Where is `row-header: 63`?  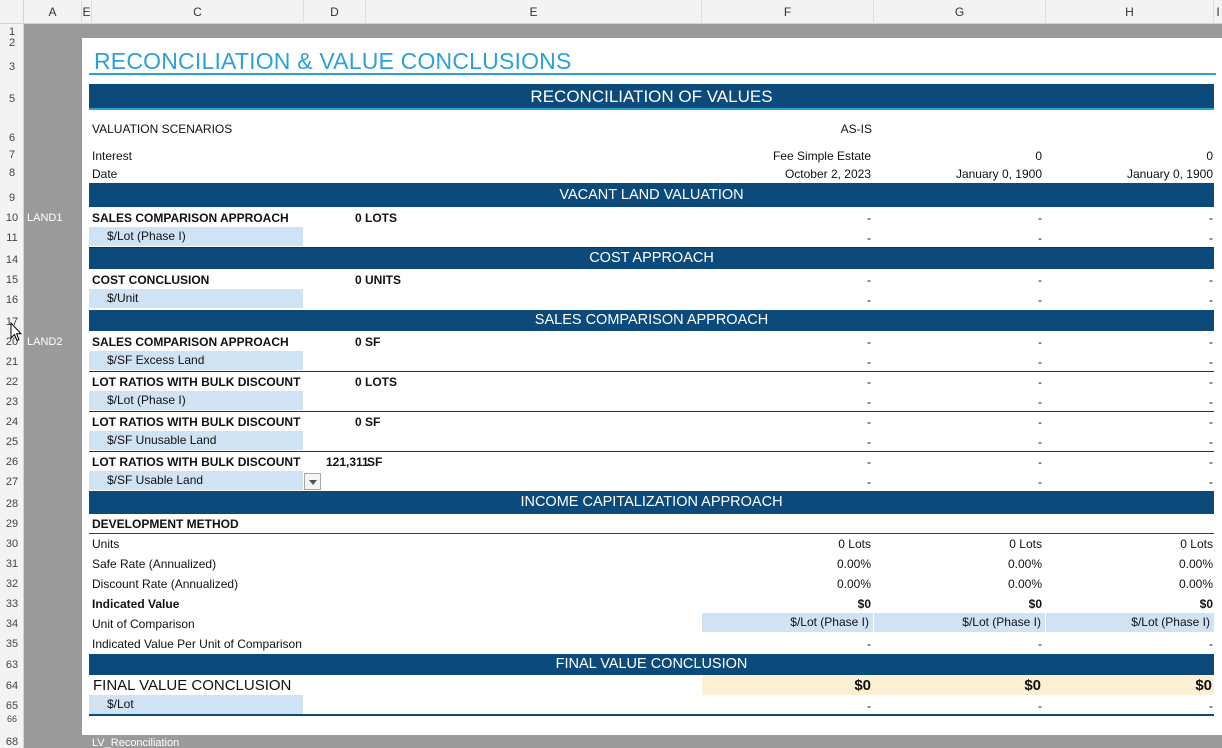 row-header: 63 is located at coordinates (12, 665).